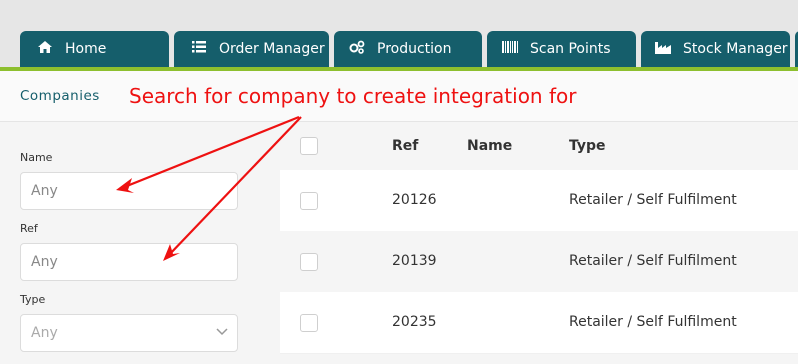  What do you see at coordinates (663, 49) in the screenshot?
I see `factory-icon` at bounding box center [663, 49].